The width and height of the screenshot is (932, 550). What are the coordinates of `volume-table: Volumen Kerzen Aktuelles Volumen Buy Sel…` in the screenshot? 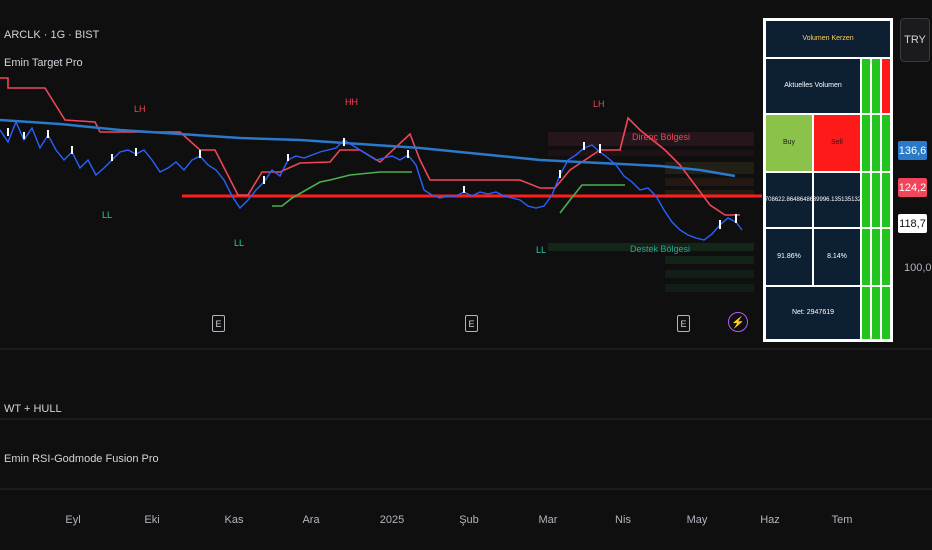 It's located at (828, 180).